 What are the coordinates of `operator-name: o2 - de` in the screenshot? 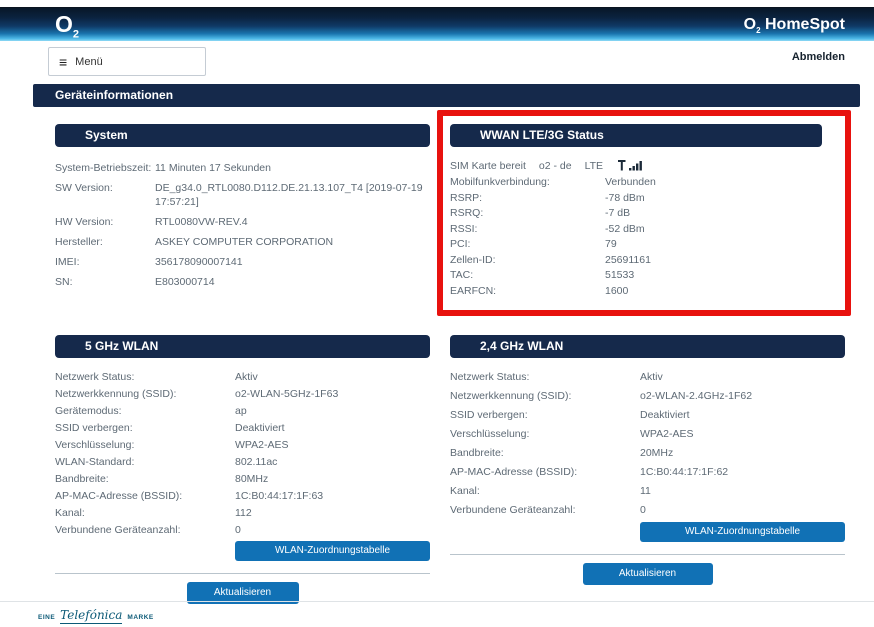 It's located at (555, 166).